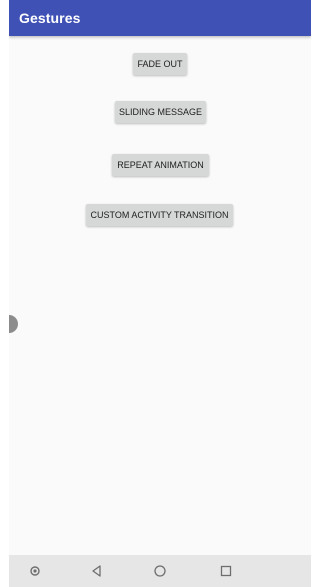 This screenshot has height=587, width=320. Describe the element at coordinates (50, 18) in the screenshot. I see `app-title: Gestures` at that location.